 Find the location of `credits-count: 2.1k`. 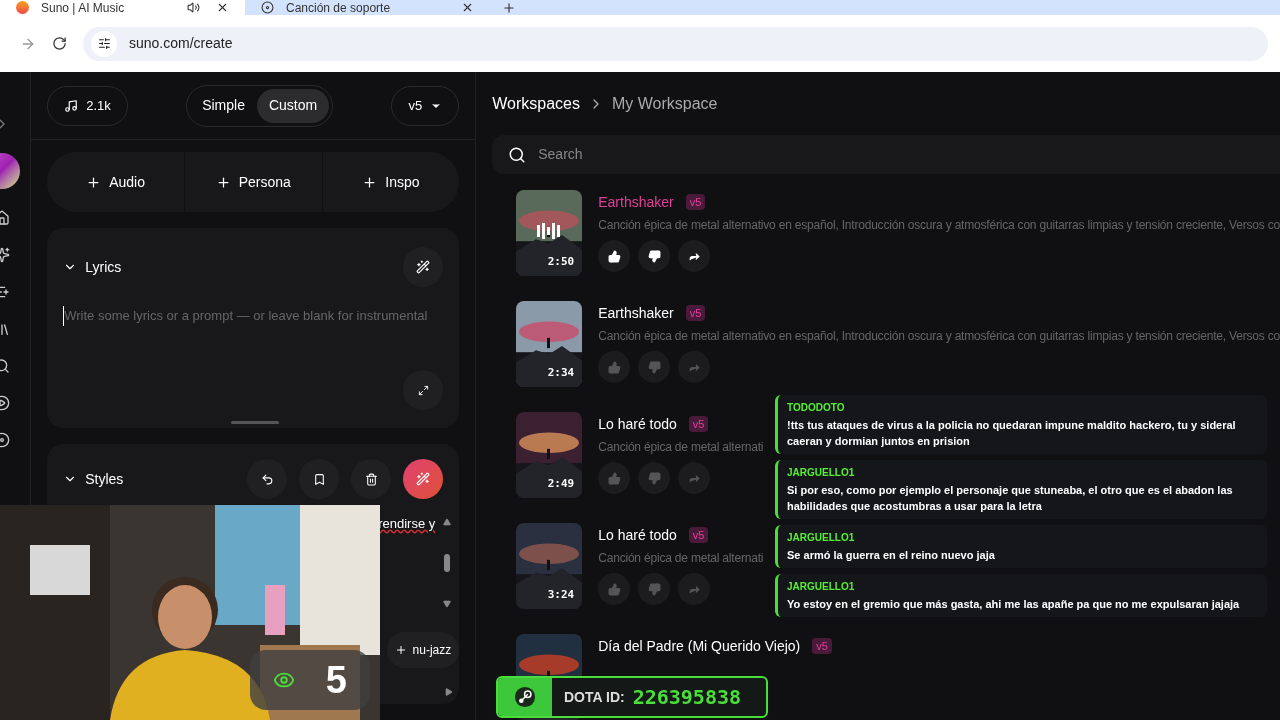

credits-count: 2.1k is located at coordinates (98, 105).